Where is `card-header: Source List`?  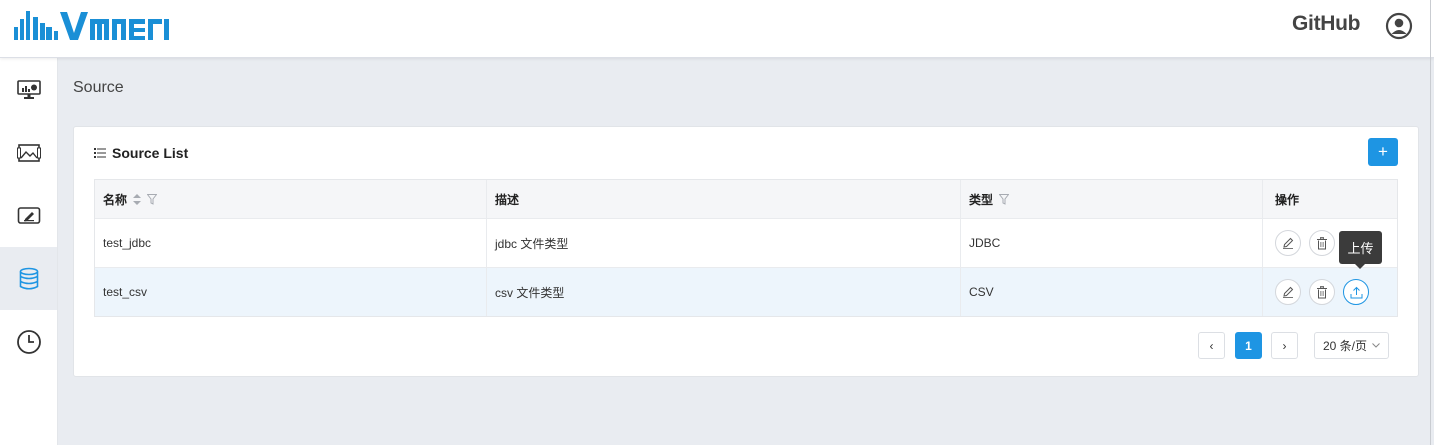
card-header: Source List is located at coordinates (141, 153).